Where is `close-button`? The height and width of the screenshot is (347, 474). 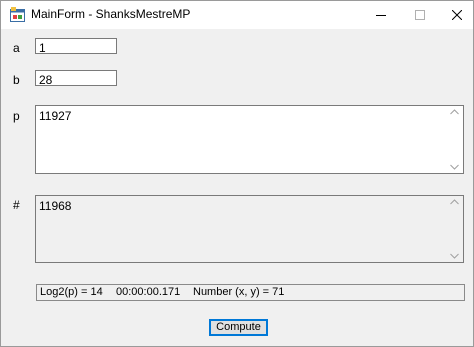 close-button is located at coordinates (455, 15).